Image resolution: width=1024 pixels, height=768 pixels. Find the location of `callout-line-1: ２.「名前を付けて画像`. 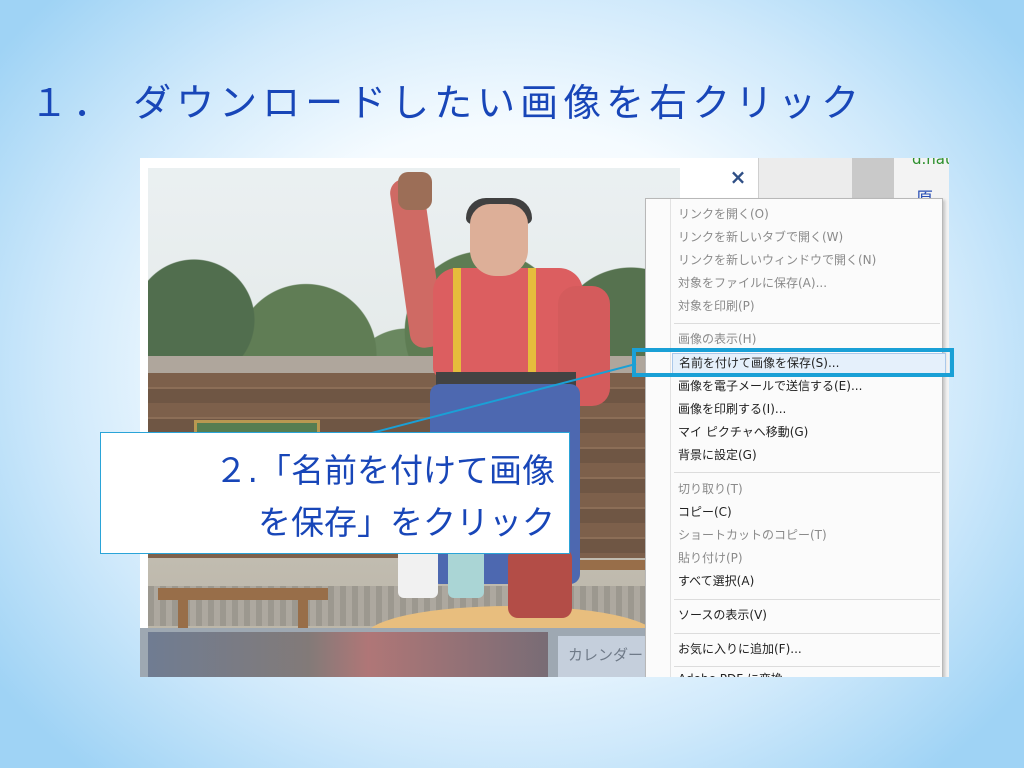

callout-line-1: ２.「名前を付けて画像 is located at coordinates (385, 470).